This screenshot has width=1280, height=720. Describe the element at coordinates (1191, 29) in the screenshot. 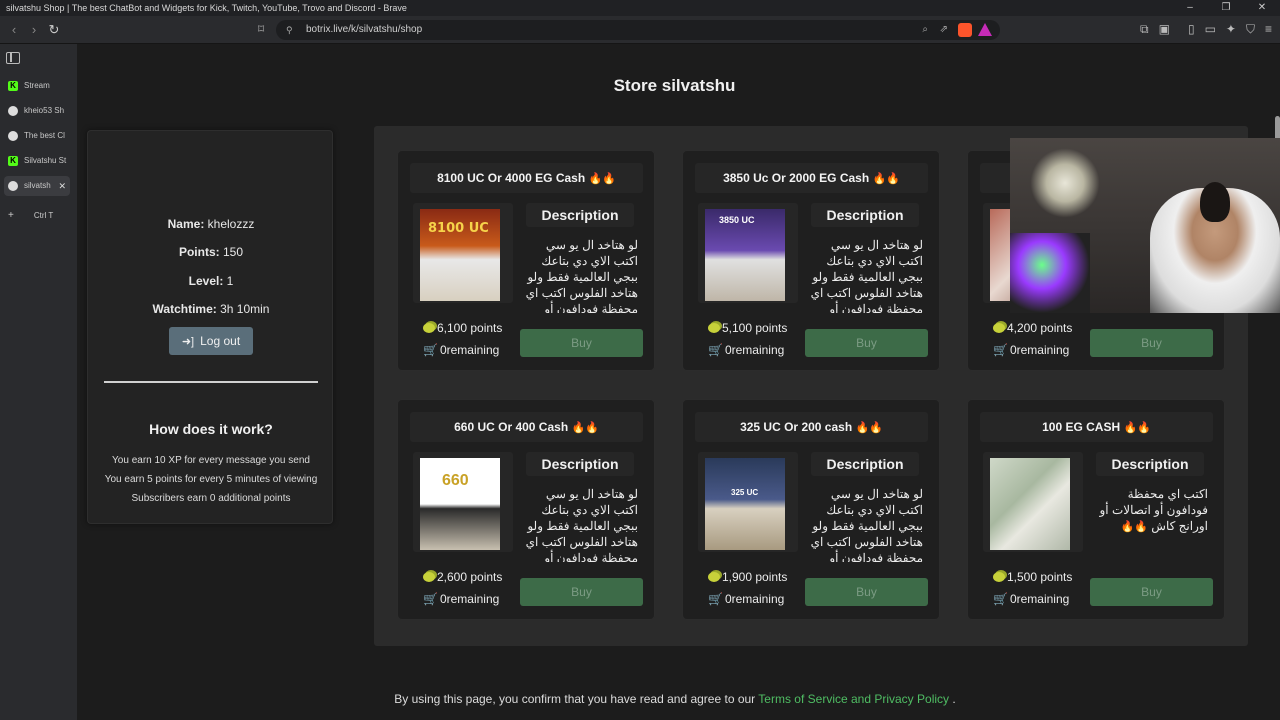

I see `sidebar-icon: ▯` at that location.